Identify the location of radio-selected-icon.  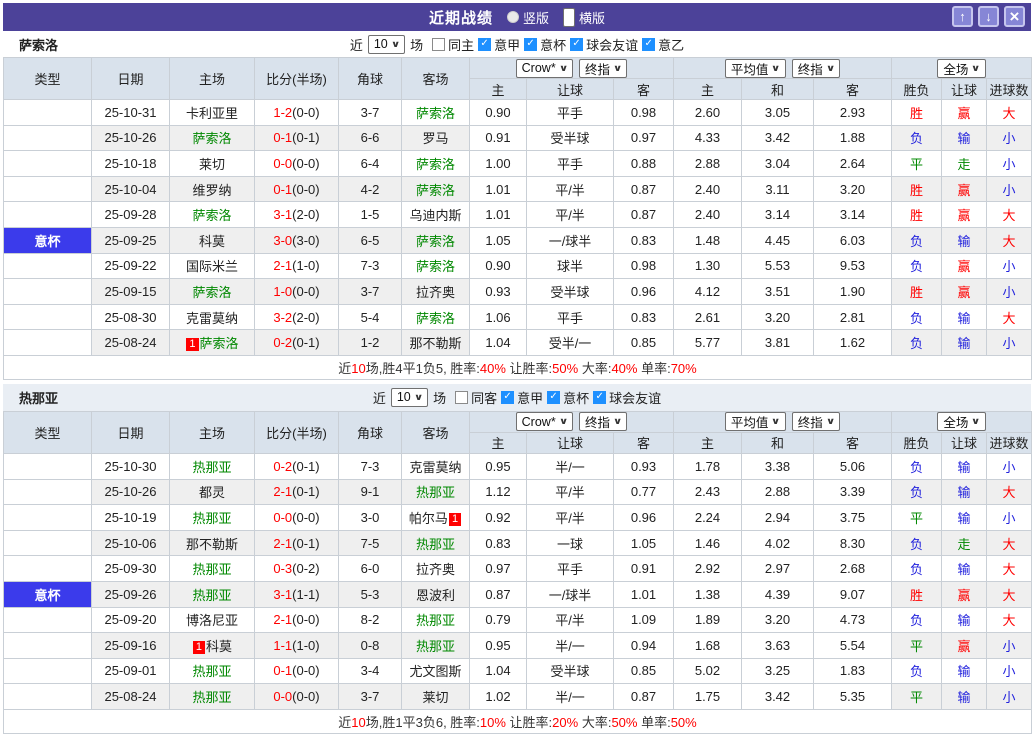
(569, 17).